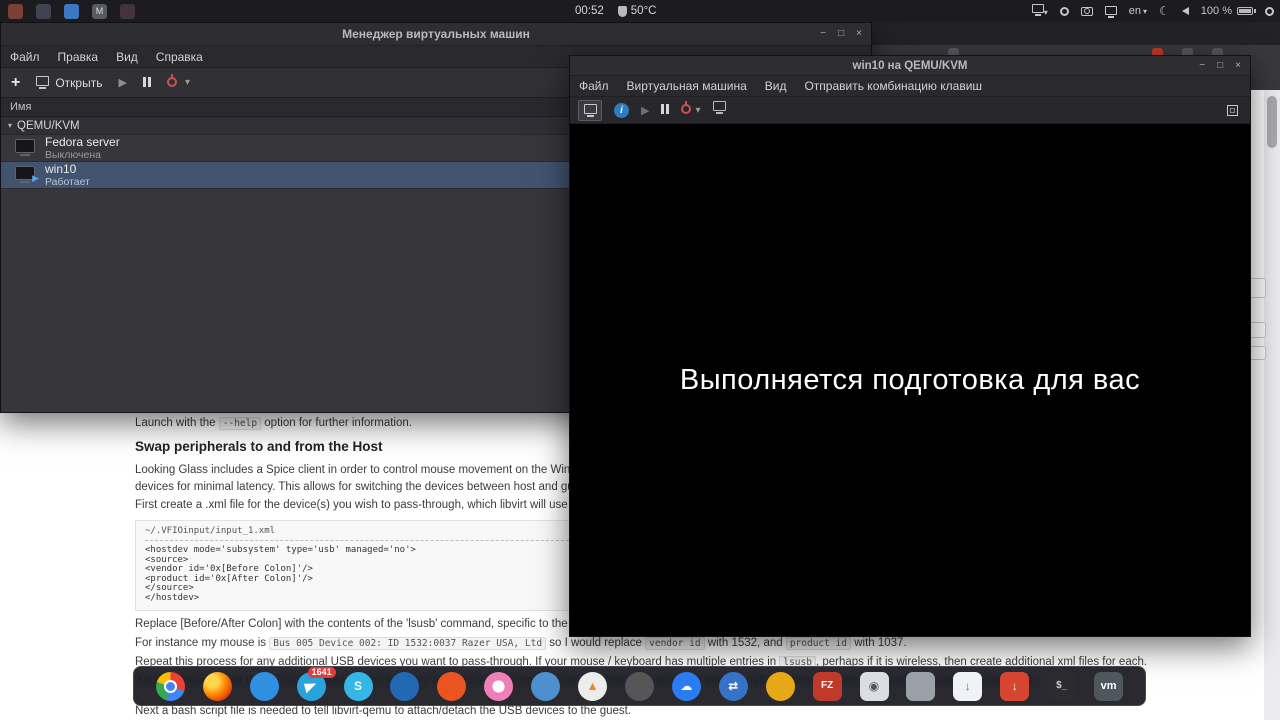 The image size is (1280, 720). What do you see at coordinates (1110, 11) in the screenshot?
I see `screen-share-icon` at bounding box center [1110, 11].